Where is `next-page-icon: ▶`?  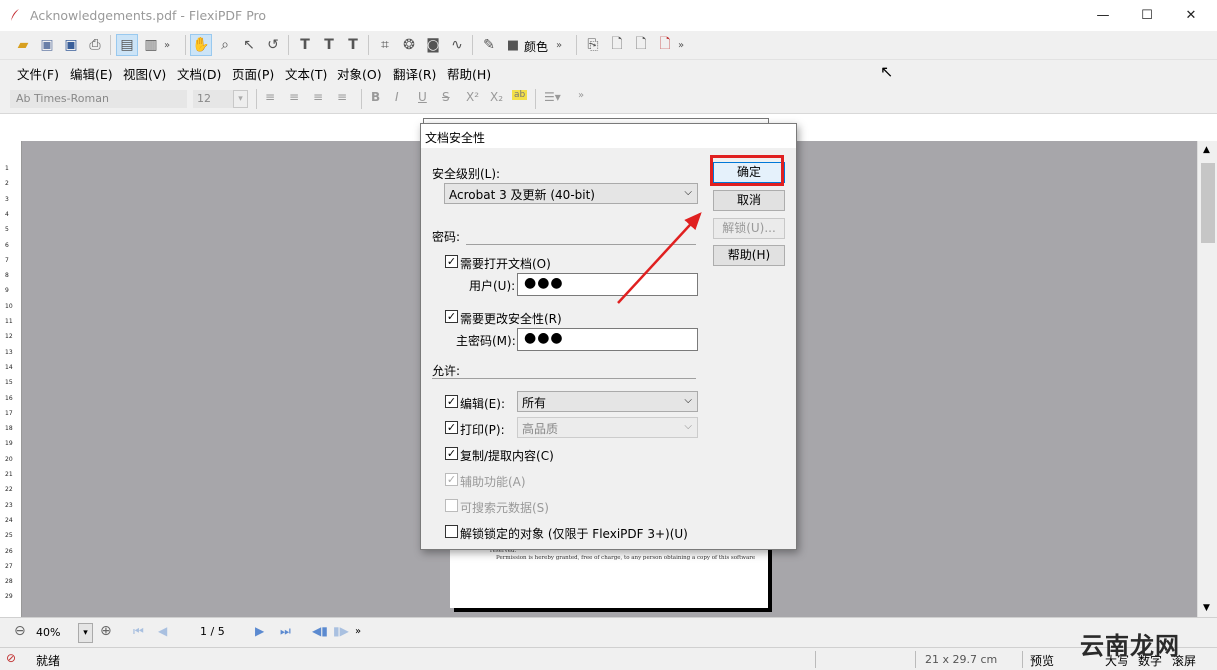 next-page-icon: ▶ is located at coordinates (259, 631).